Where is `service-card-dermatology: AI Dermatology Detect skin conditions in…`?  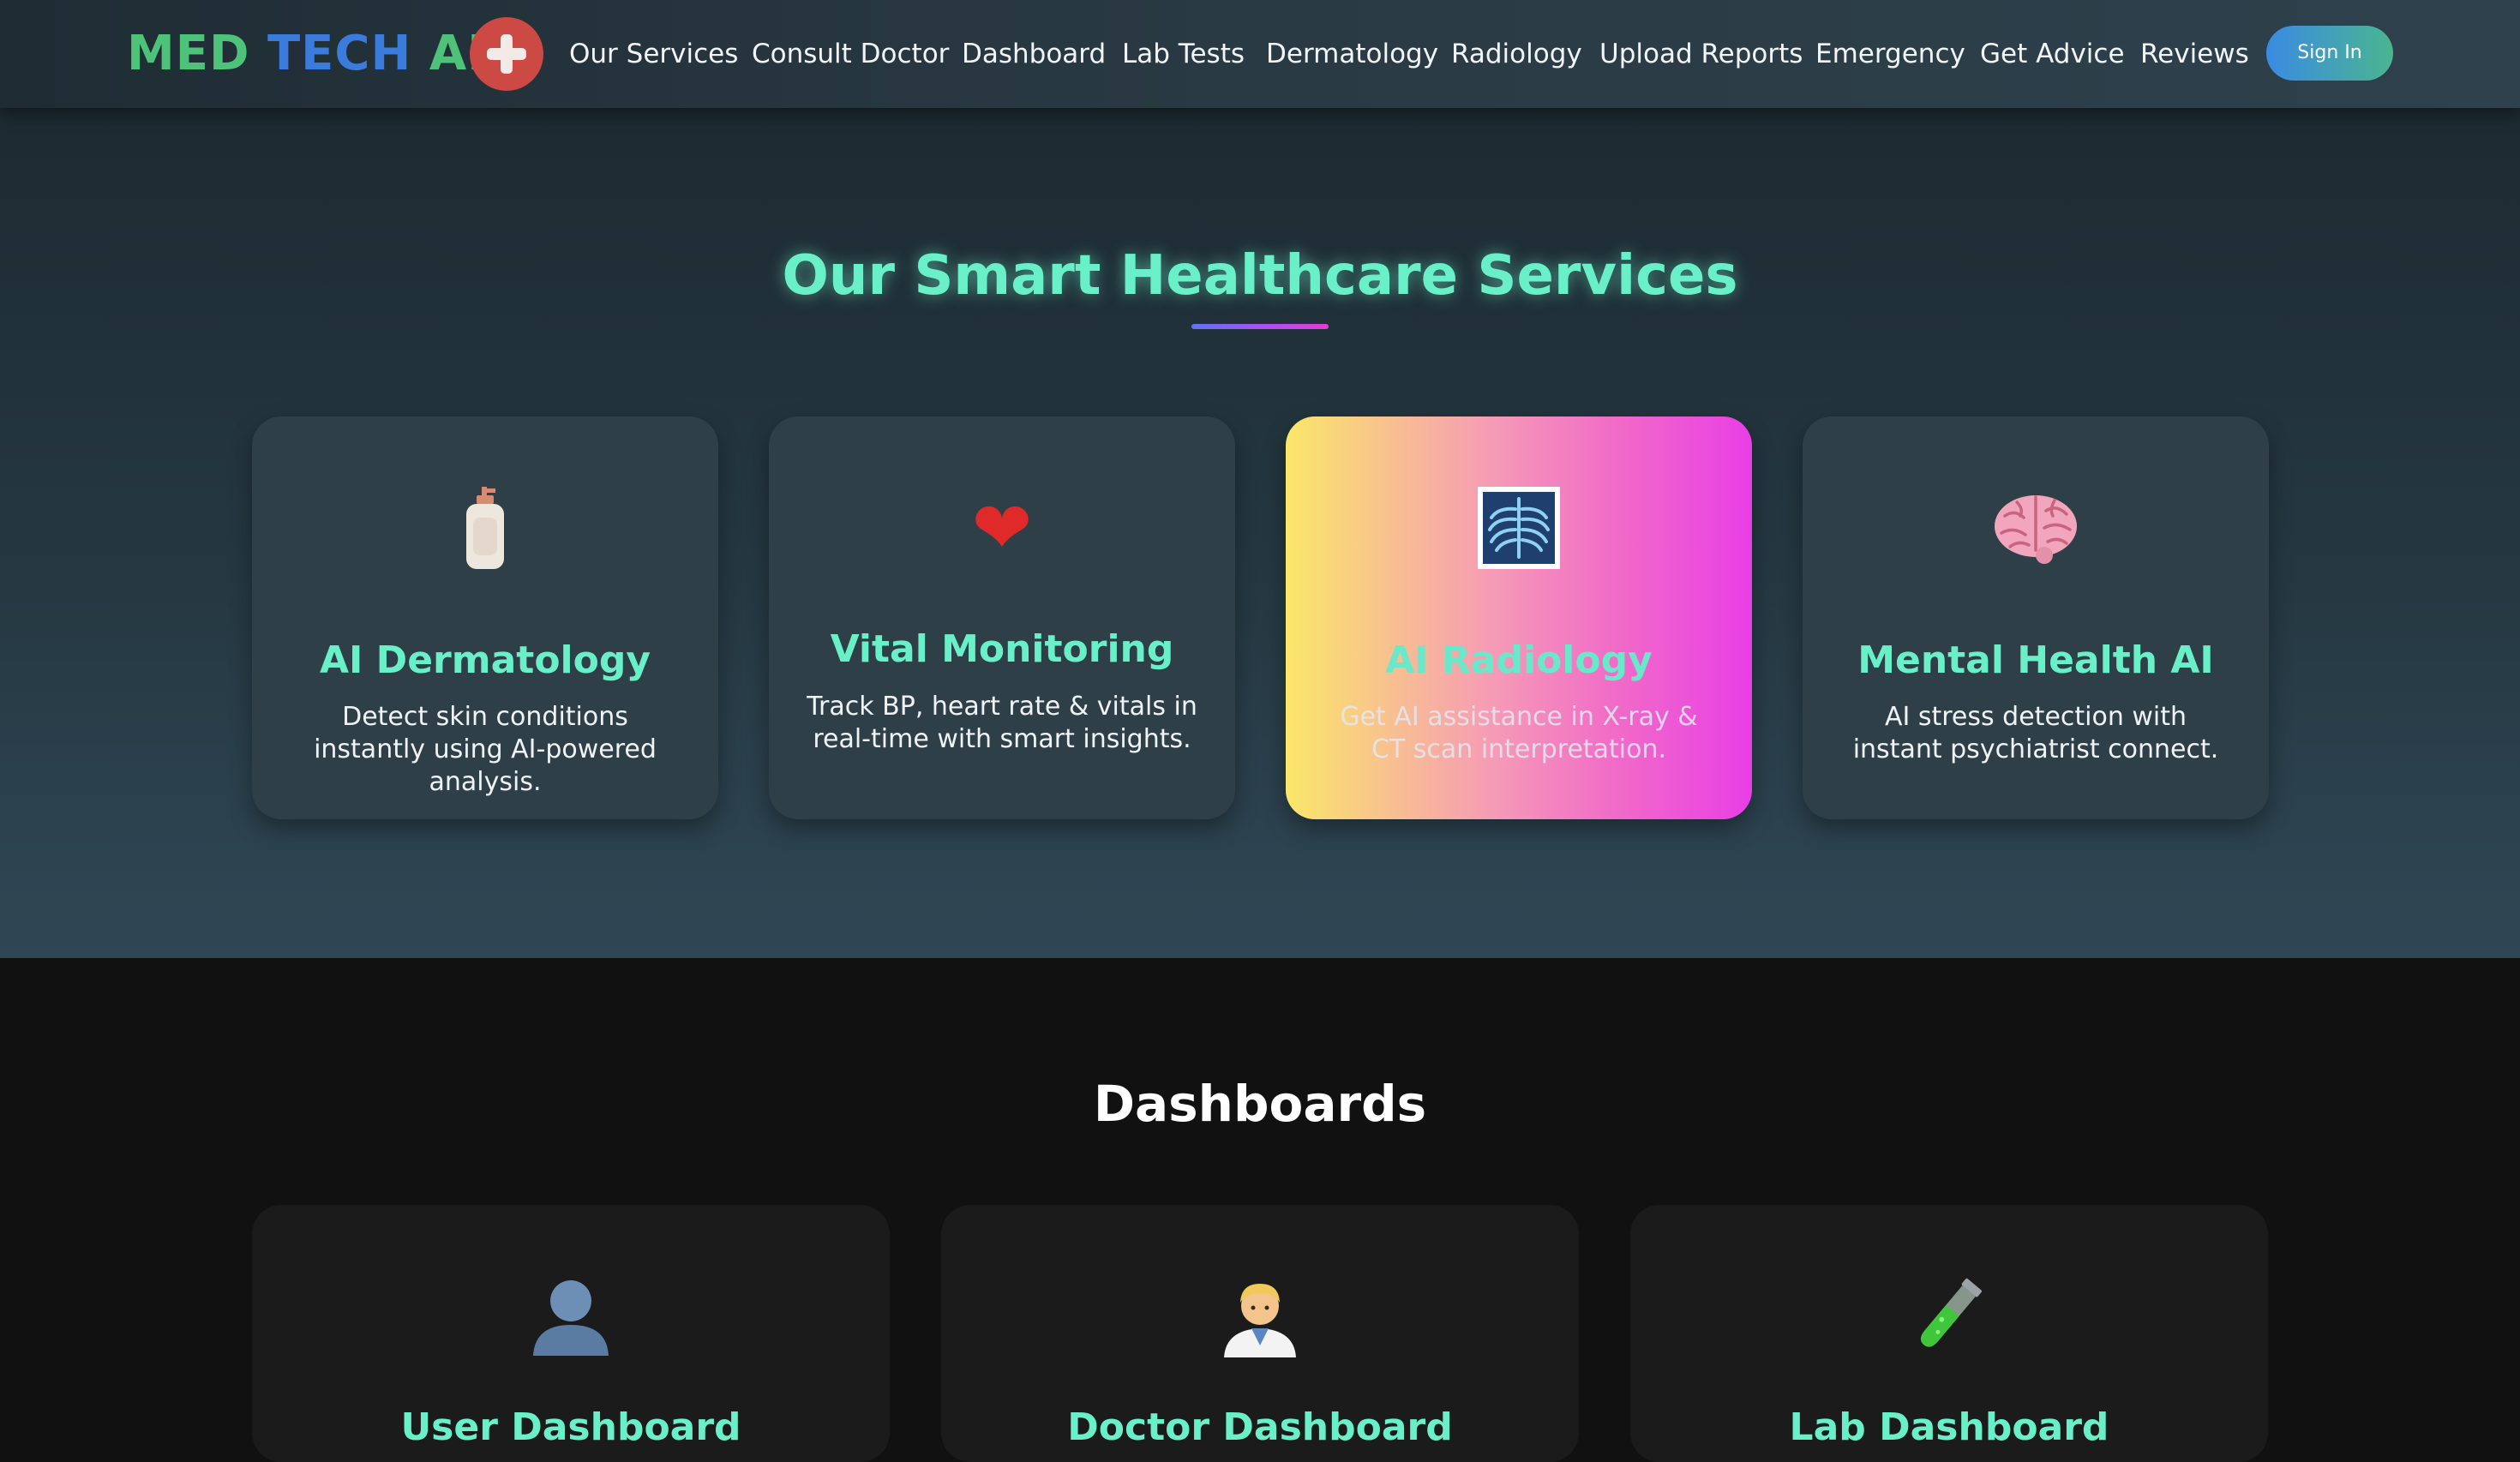 service-card-dermatology: AI Dermatology Detect skin conditions in… is located at coordinates (485, 617).